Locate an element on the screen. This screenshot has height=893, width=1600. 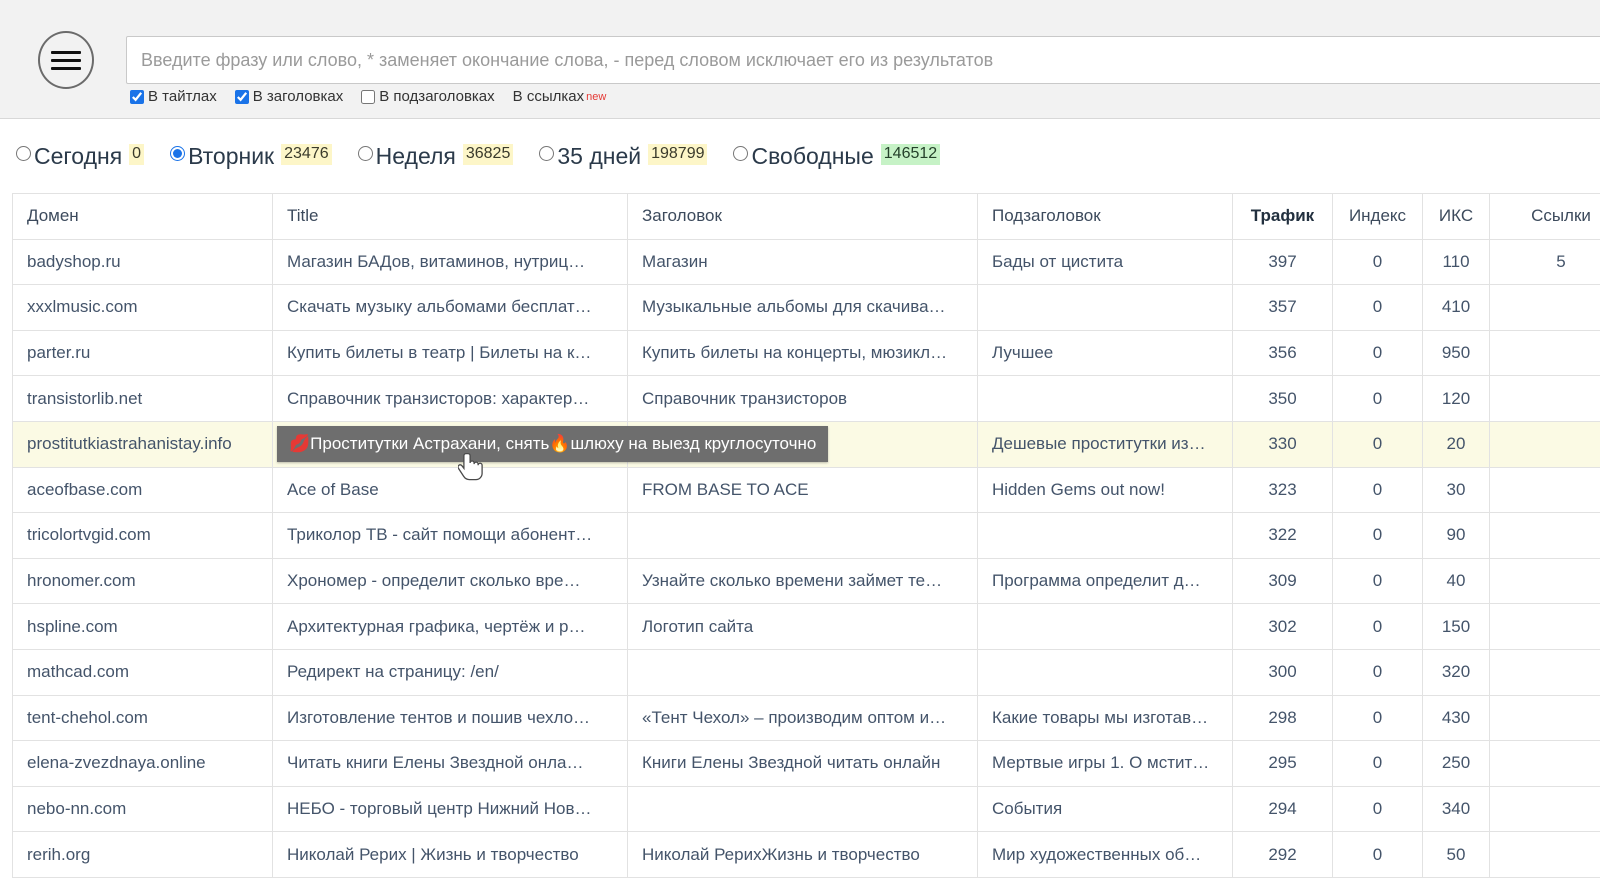
period-option-tuesday: Вторник 23476 is located at coordinates (251, 156).